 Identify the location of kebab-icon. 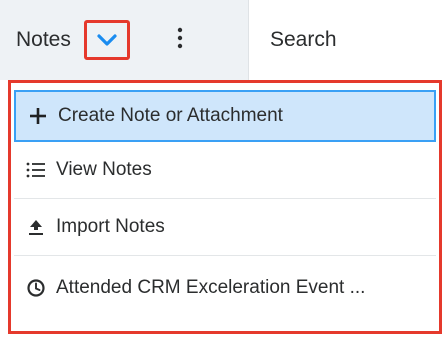
(180, 40).